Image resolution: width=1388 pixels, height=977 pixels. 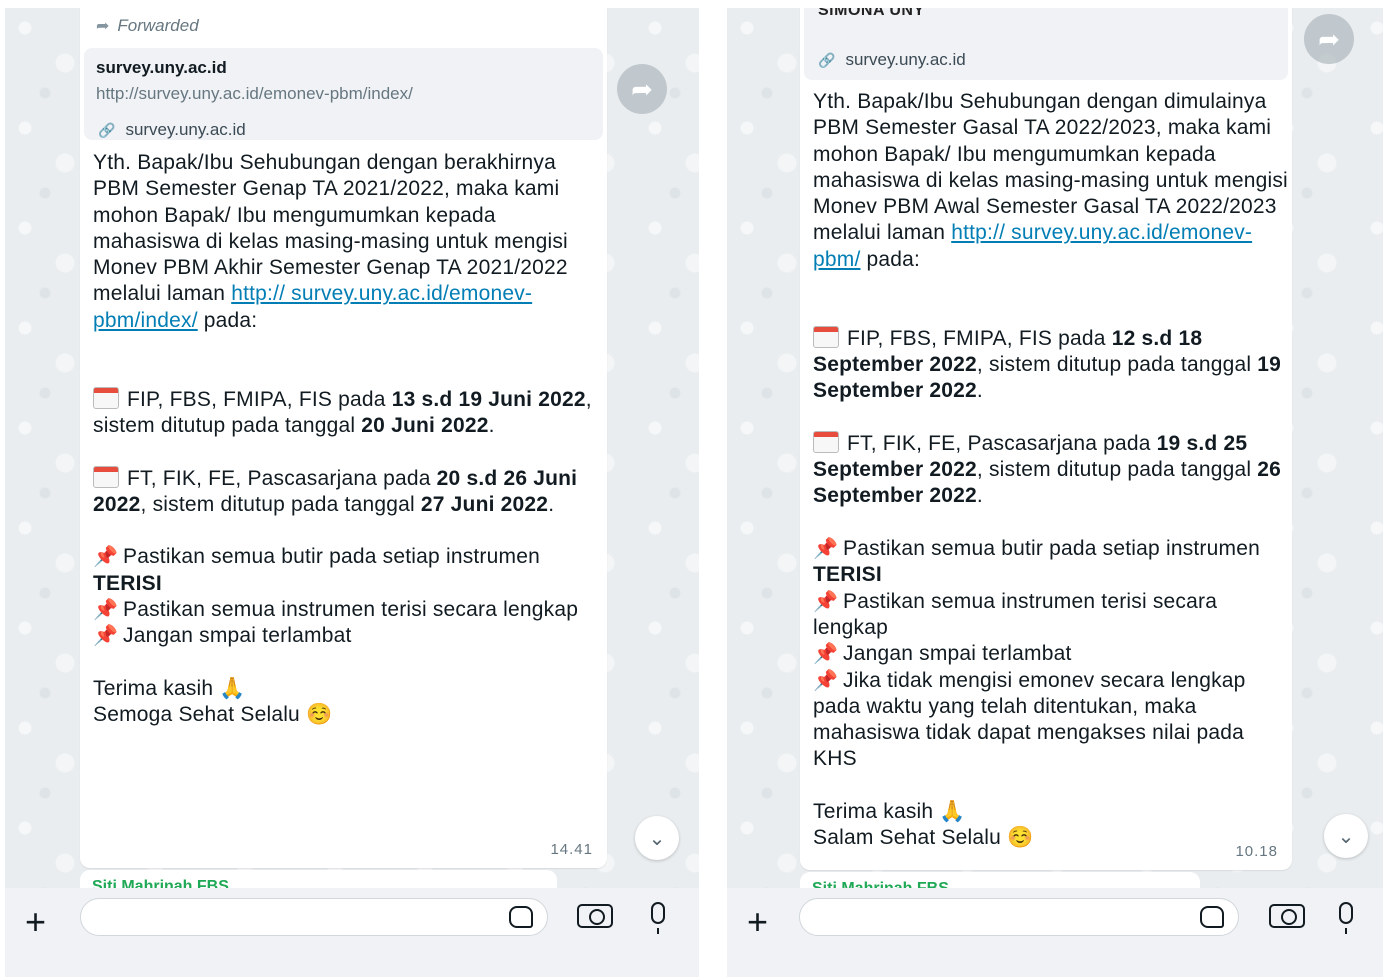 I want to click on forwarded-text: Forwarded, so click(x=158, y=25).